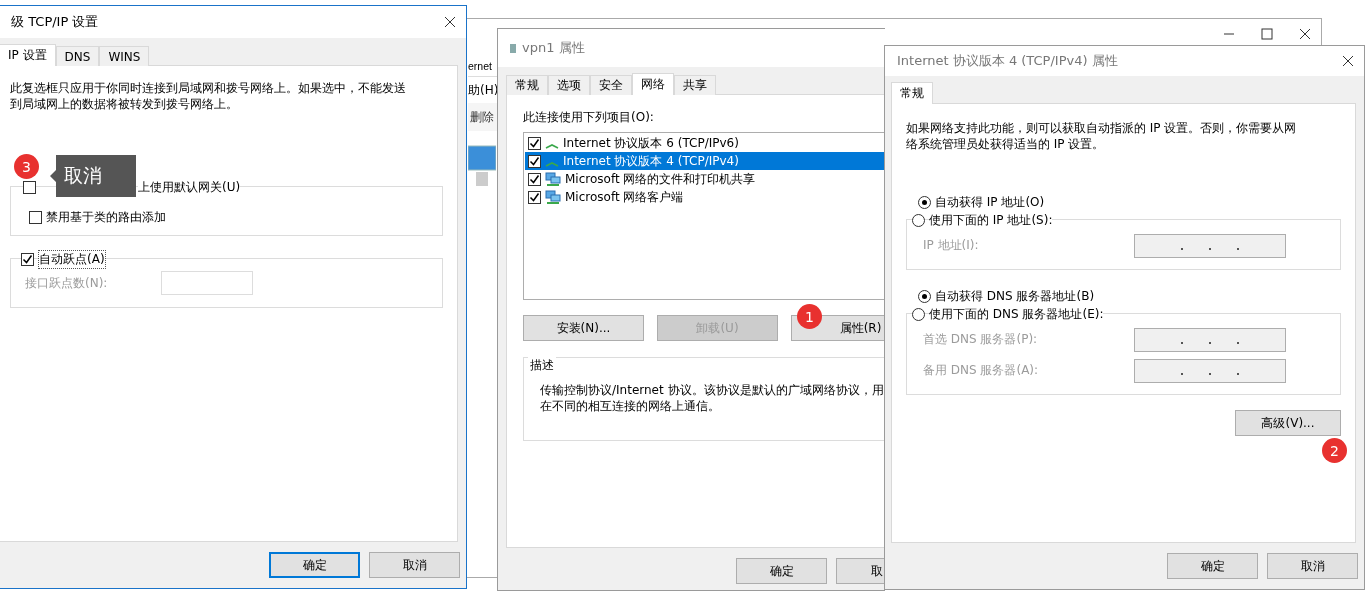  Describe the element at coordinates (651, 143) in the screenshot. I see `item-label: Internet 协议版本 6 (TCP/IPv6)` at that location.